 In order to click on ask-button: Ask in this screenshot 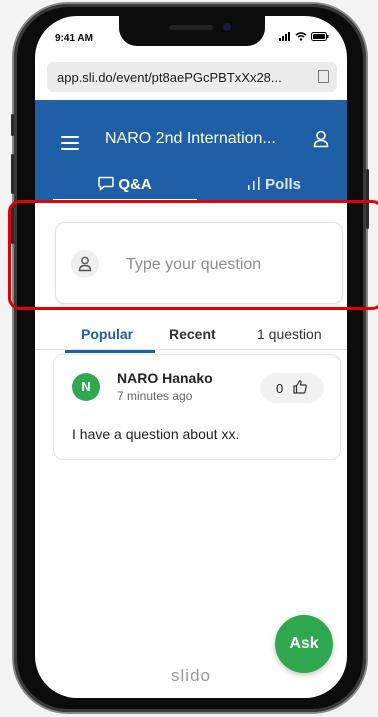, I will do `click(304, 644)`.